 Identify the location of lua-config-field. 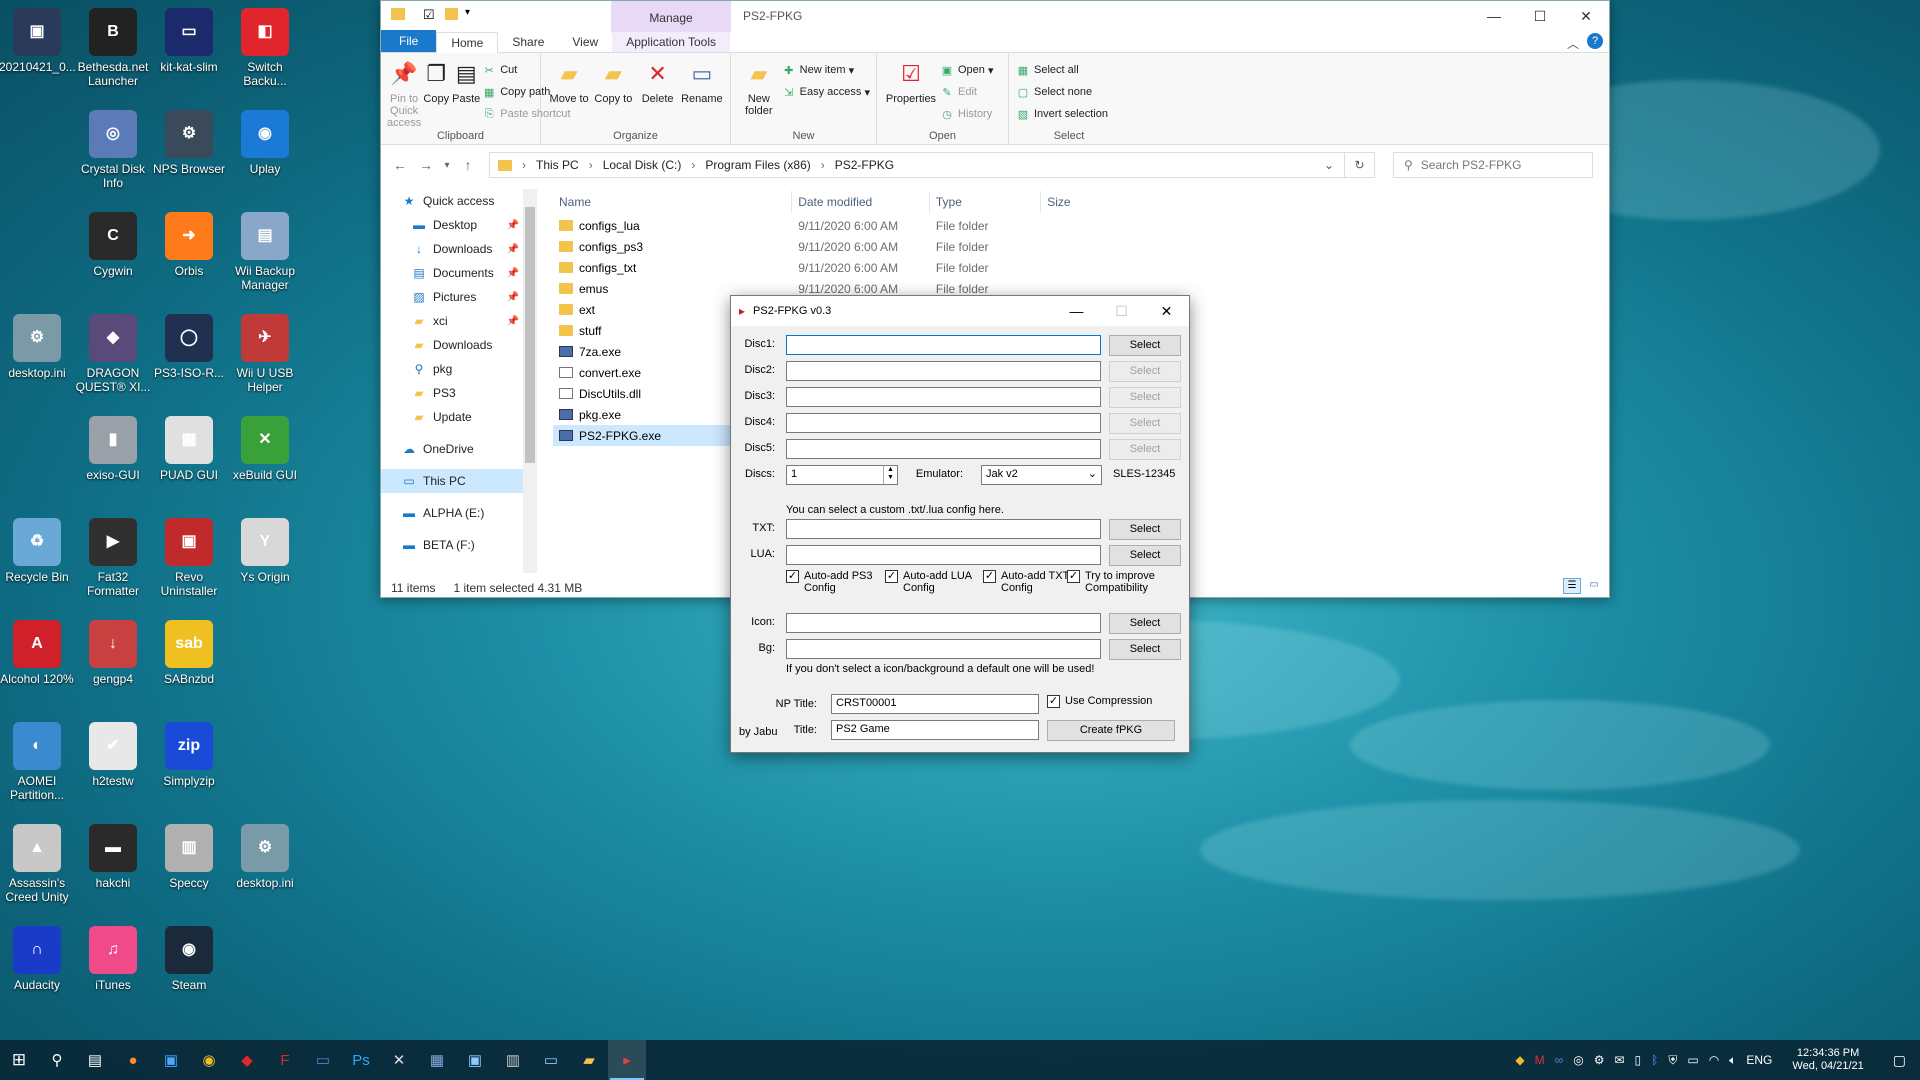
(943, 555).